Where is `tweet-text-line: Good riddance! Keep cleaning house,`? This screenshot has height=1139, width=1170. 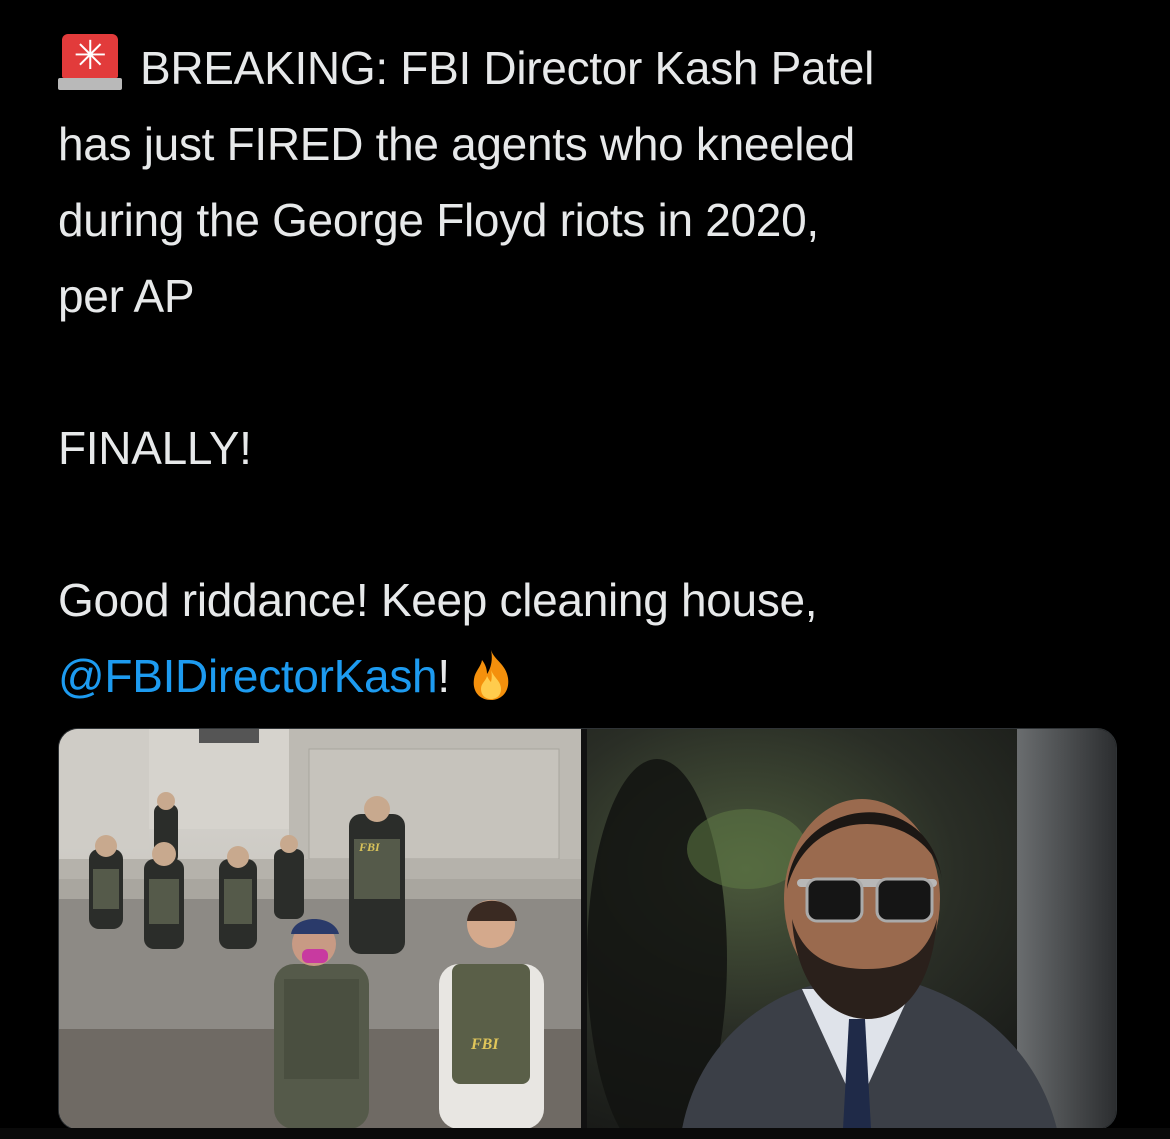 tweet-text-line: Good riddance! Keep cleaning house, is located at coordinates (438, 600).